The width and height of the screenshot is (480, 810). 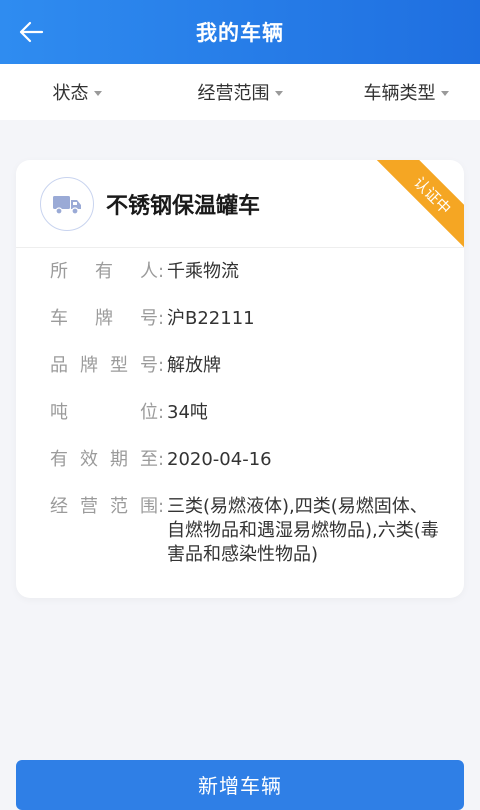 What do you see at coordinates (194, 365) in the screenshot?
I see `info-value-brand-model: 解放牌` at bounding box center [194, 365].